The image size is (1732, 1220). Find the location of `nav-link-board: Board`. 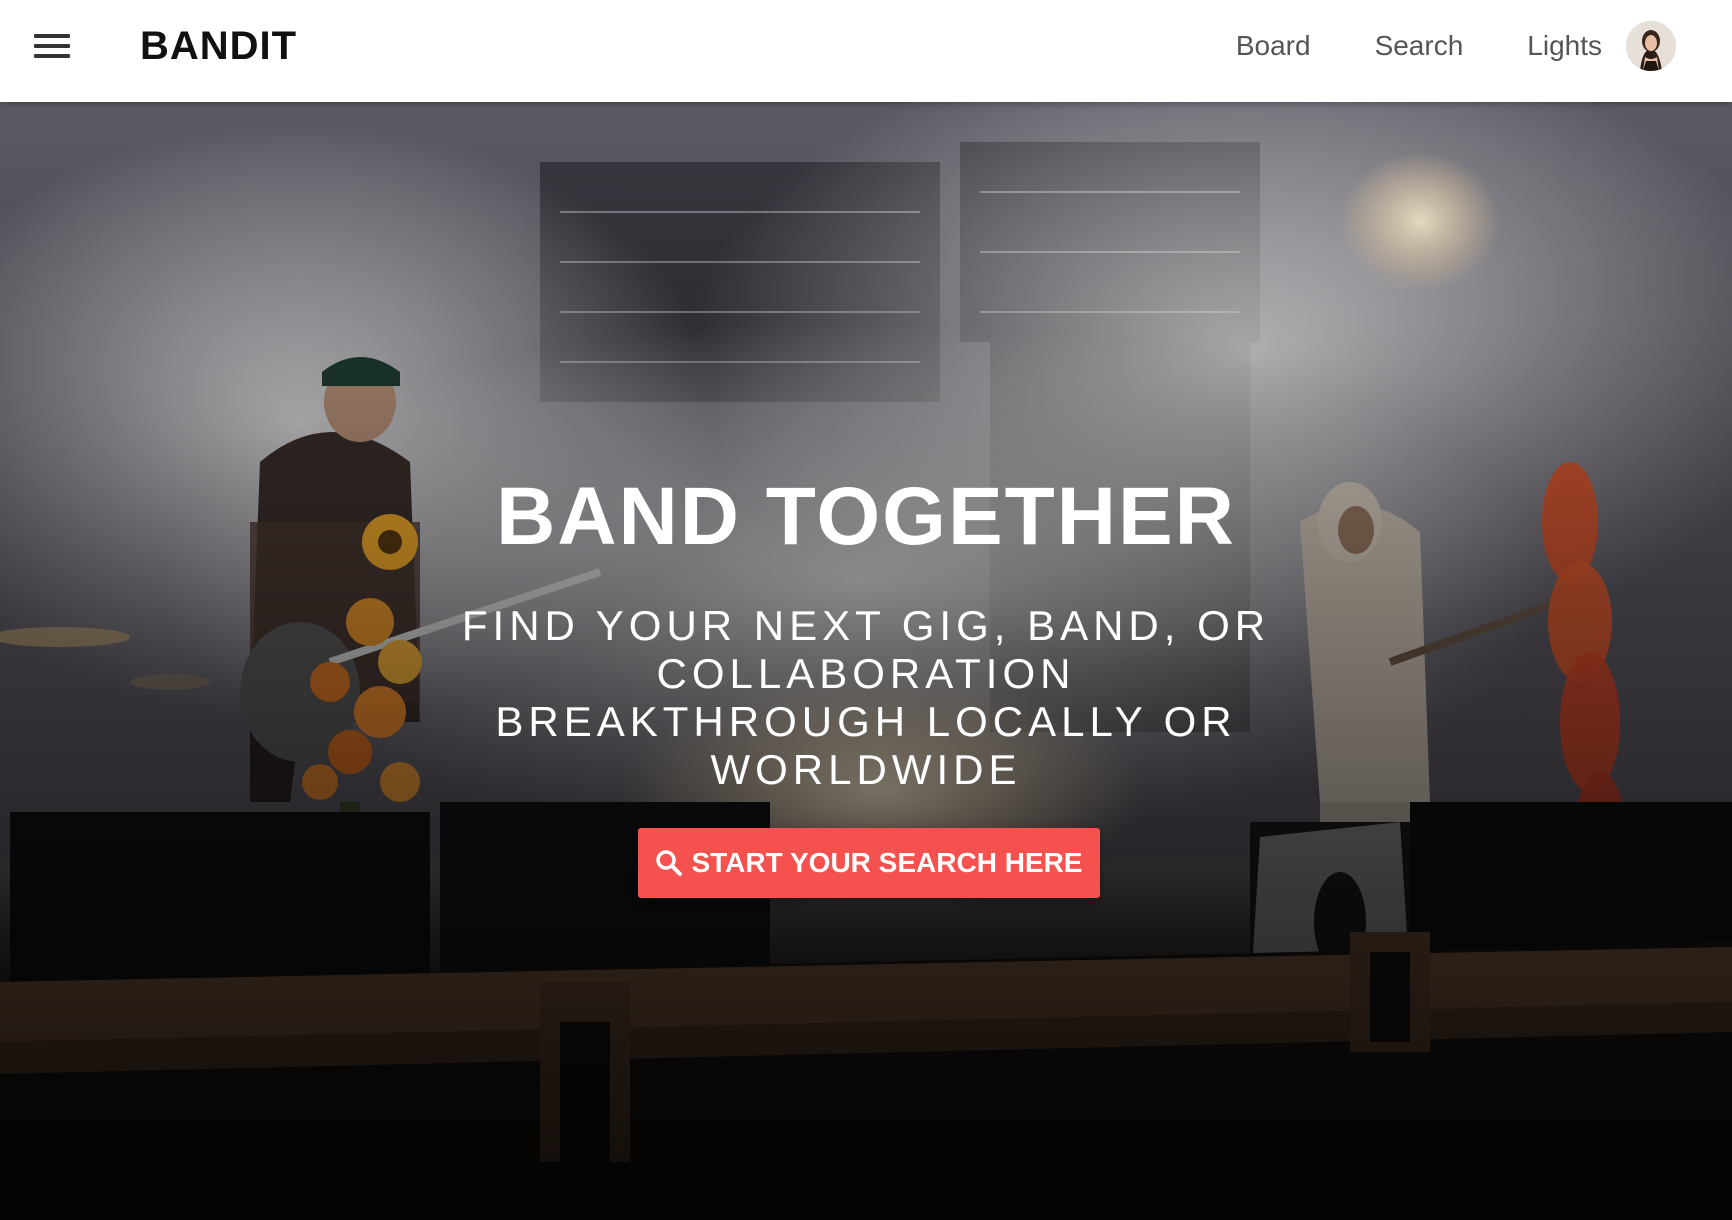

nav-link-board: Board is located at coordinates (1273, 46).